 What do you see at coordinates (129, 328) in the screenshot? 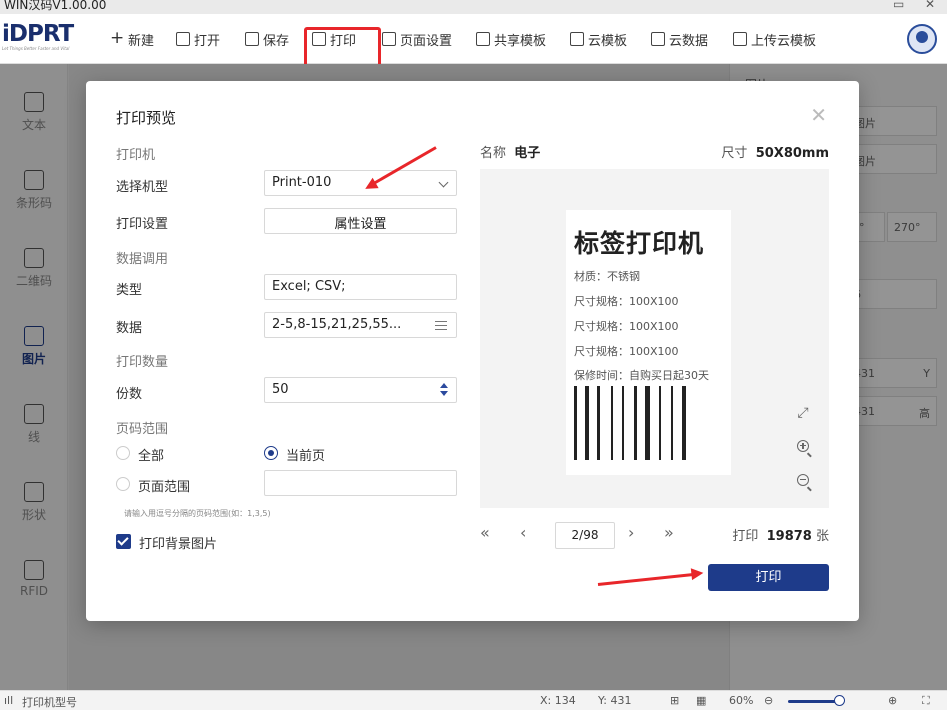
I see `data-label: 数据` at bounding box center [129, 328].